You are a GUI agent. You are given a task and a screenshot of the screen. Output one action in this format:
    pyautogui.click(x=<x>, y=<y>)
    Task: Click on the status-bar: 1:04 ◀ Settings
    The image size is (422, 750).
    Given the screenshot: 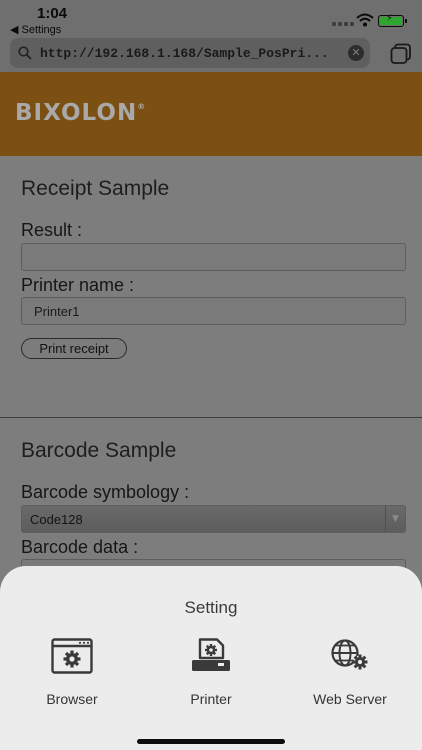 What is the action you would take?
    pyautogui.click(x=211, y=20)
    